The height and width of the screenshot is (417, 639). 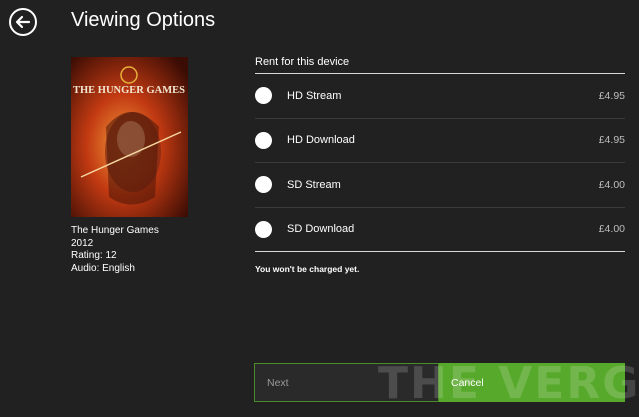 What do you see at coordinates (143, 20) in the screenshot?
I see `page-title: Viewing Options` at bounding box center [143, 20].